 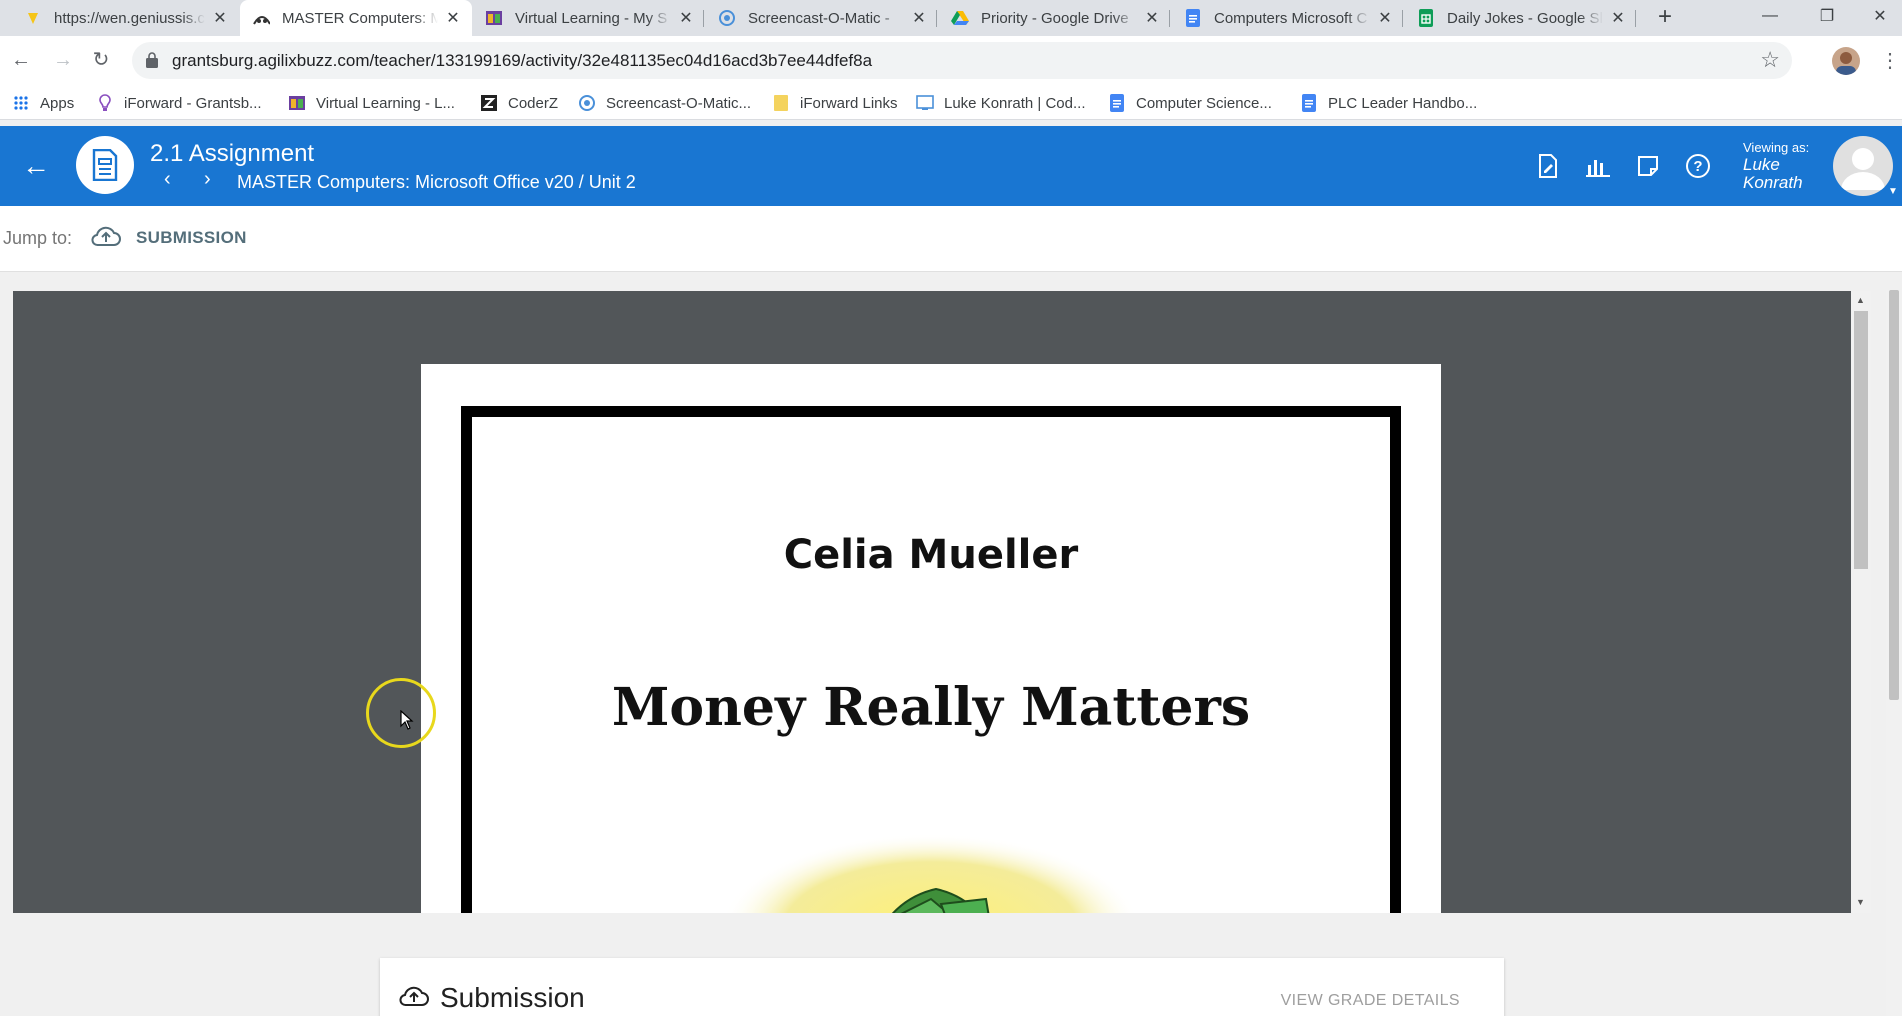 I want to click on google-drive-favicon, so click(x=960, y=18).